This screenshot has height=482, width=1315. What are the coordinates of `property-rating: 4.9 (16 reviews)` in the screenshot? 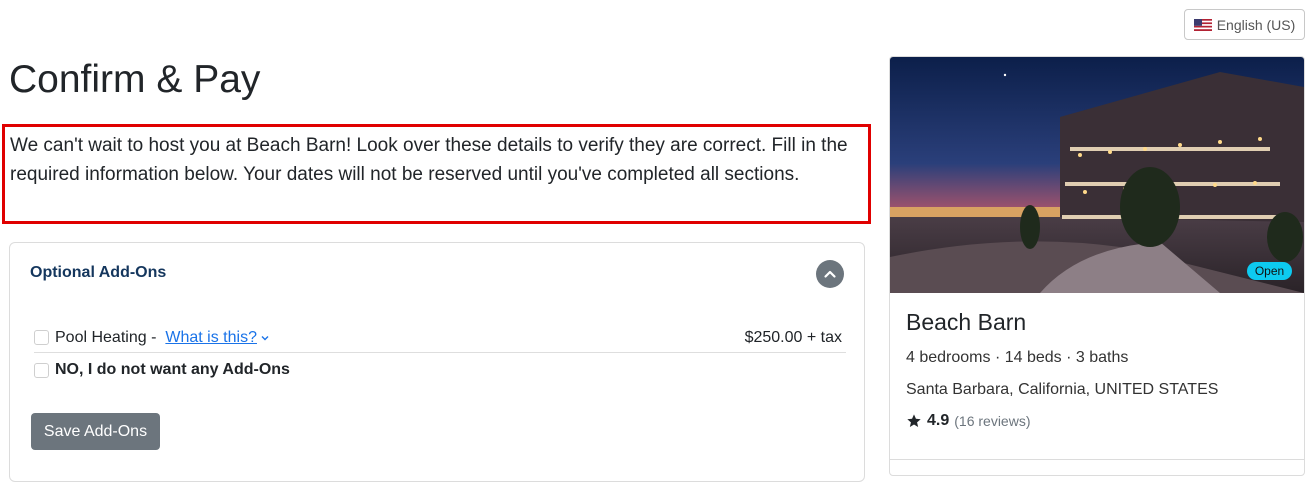 It's located at (968, 421).